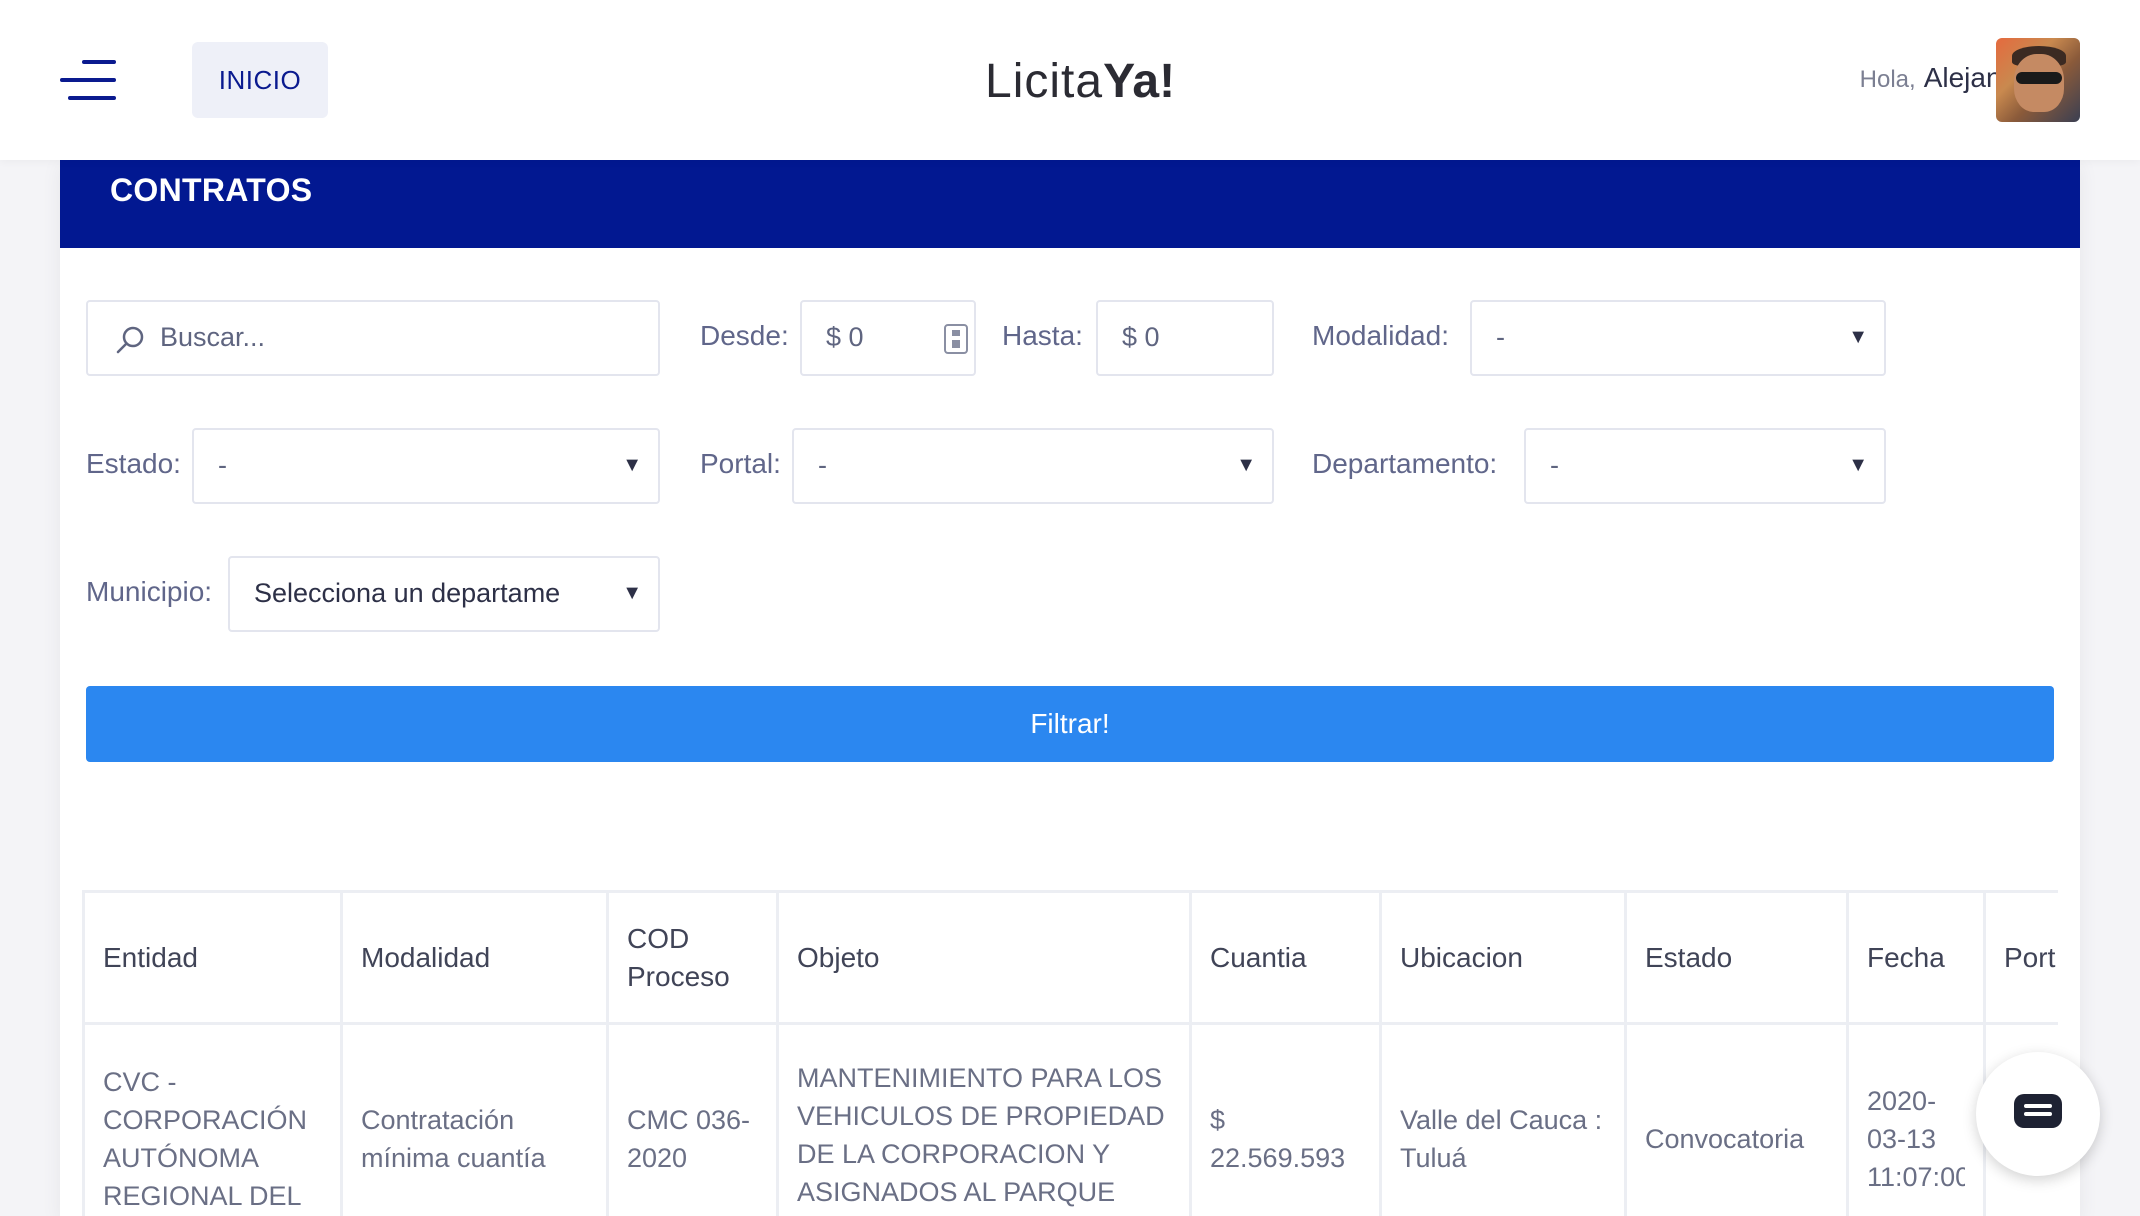 This screenshot has width=2140, height=1216. I want to click on cell-cuantia: $ 22.569.593, so click(1285, 1119).